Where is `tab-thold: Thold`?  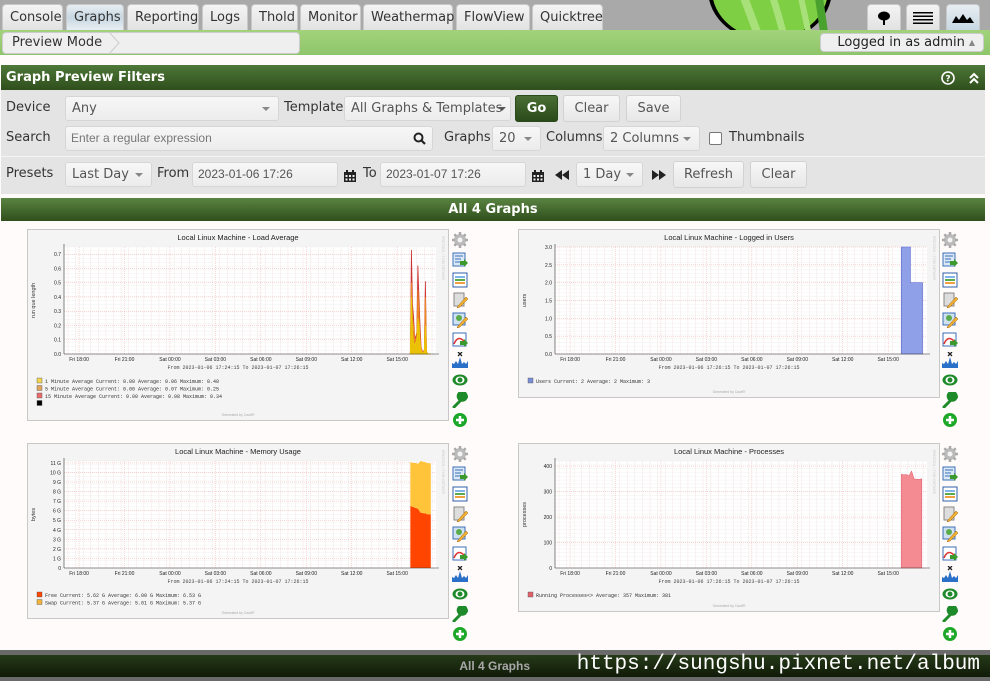 tab-thold: Thold is located at coordinates (274, 17).